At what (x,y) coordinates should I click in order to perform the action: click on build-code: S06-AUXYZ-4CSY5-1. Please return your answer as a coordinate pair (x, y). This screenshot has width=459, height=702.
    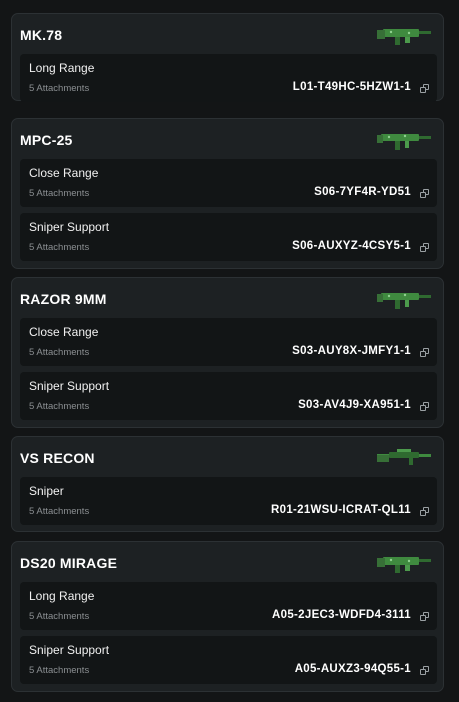
    Looking at the image, I should click on (351, 246).